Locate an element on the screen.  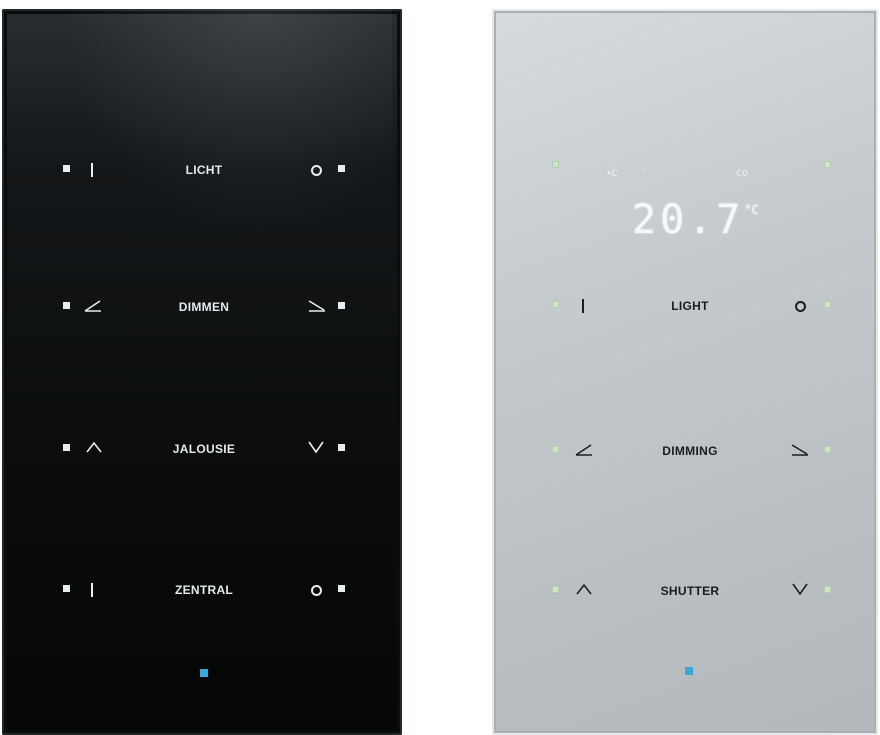
row-jalousie: JALOUSIE is located at coordinates (202, 449).